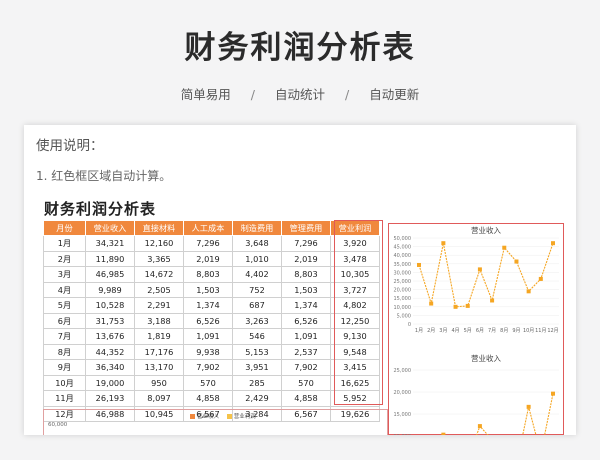 This screenshot has height=460, width=600. I want to click on value-cell: 19,000, so click(110, 382).